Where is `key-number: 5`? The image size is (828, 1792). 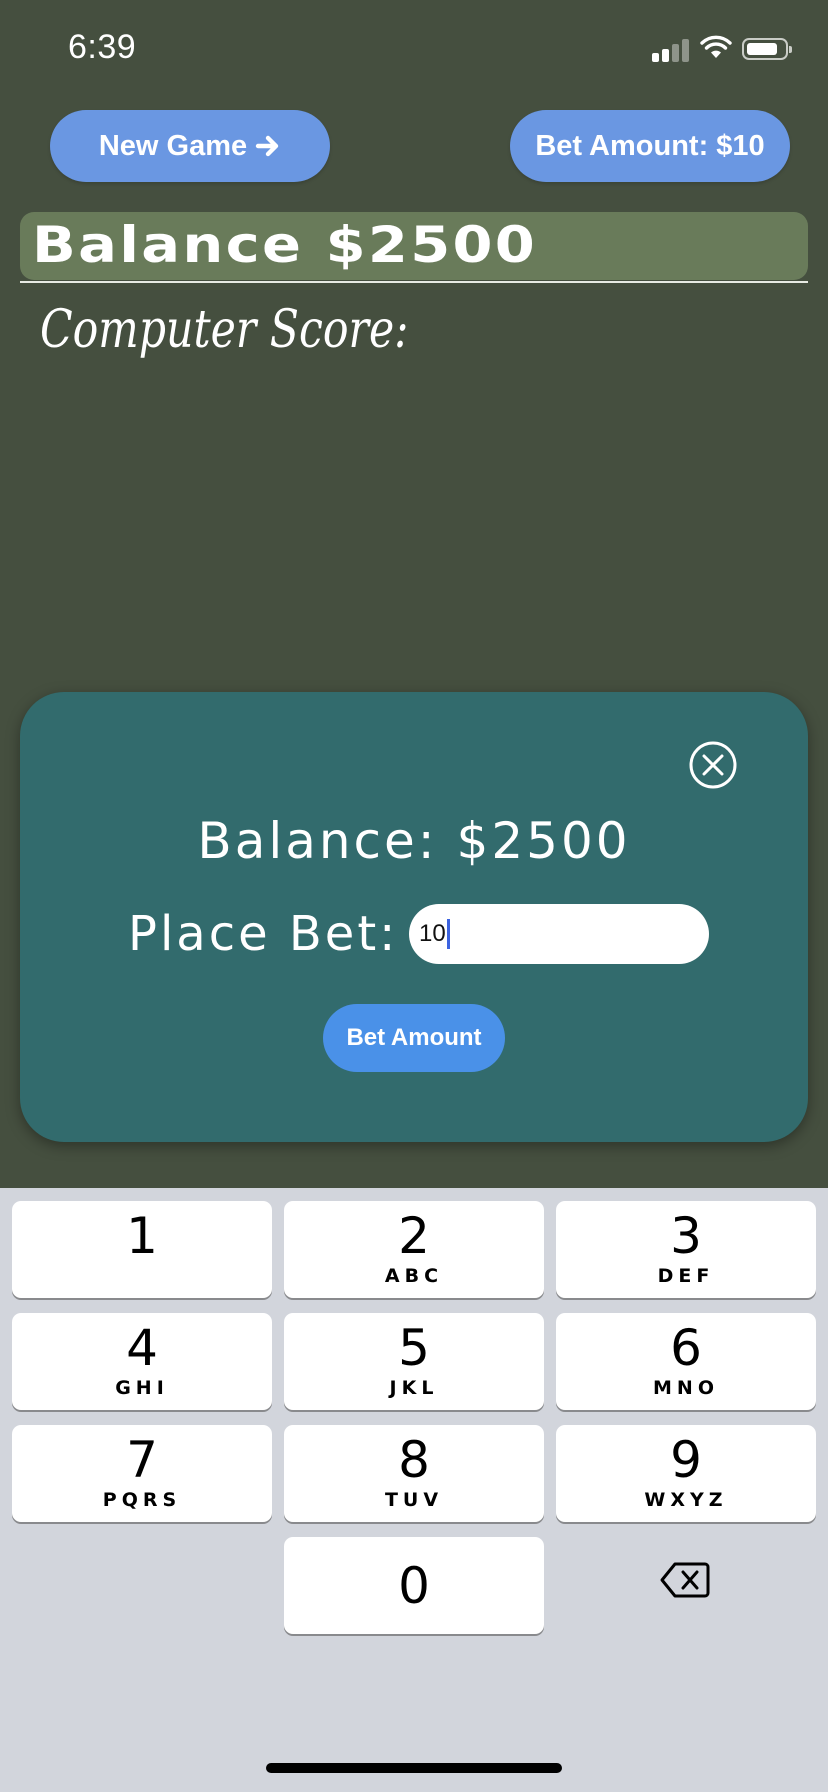
key-number: 5 is located at coordinates (414, 1348).